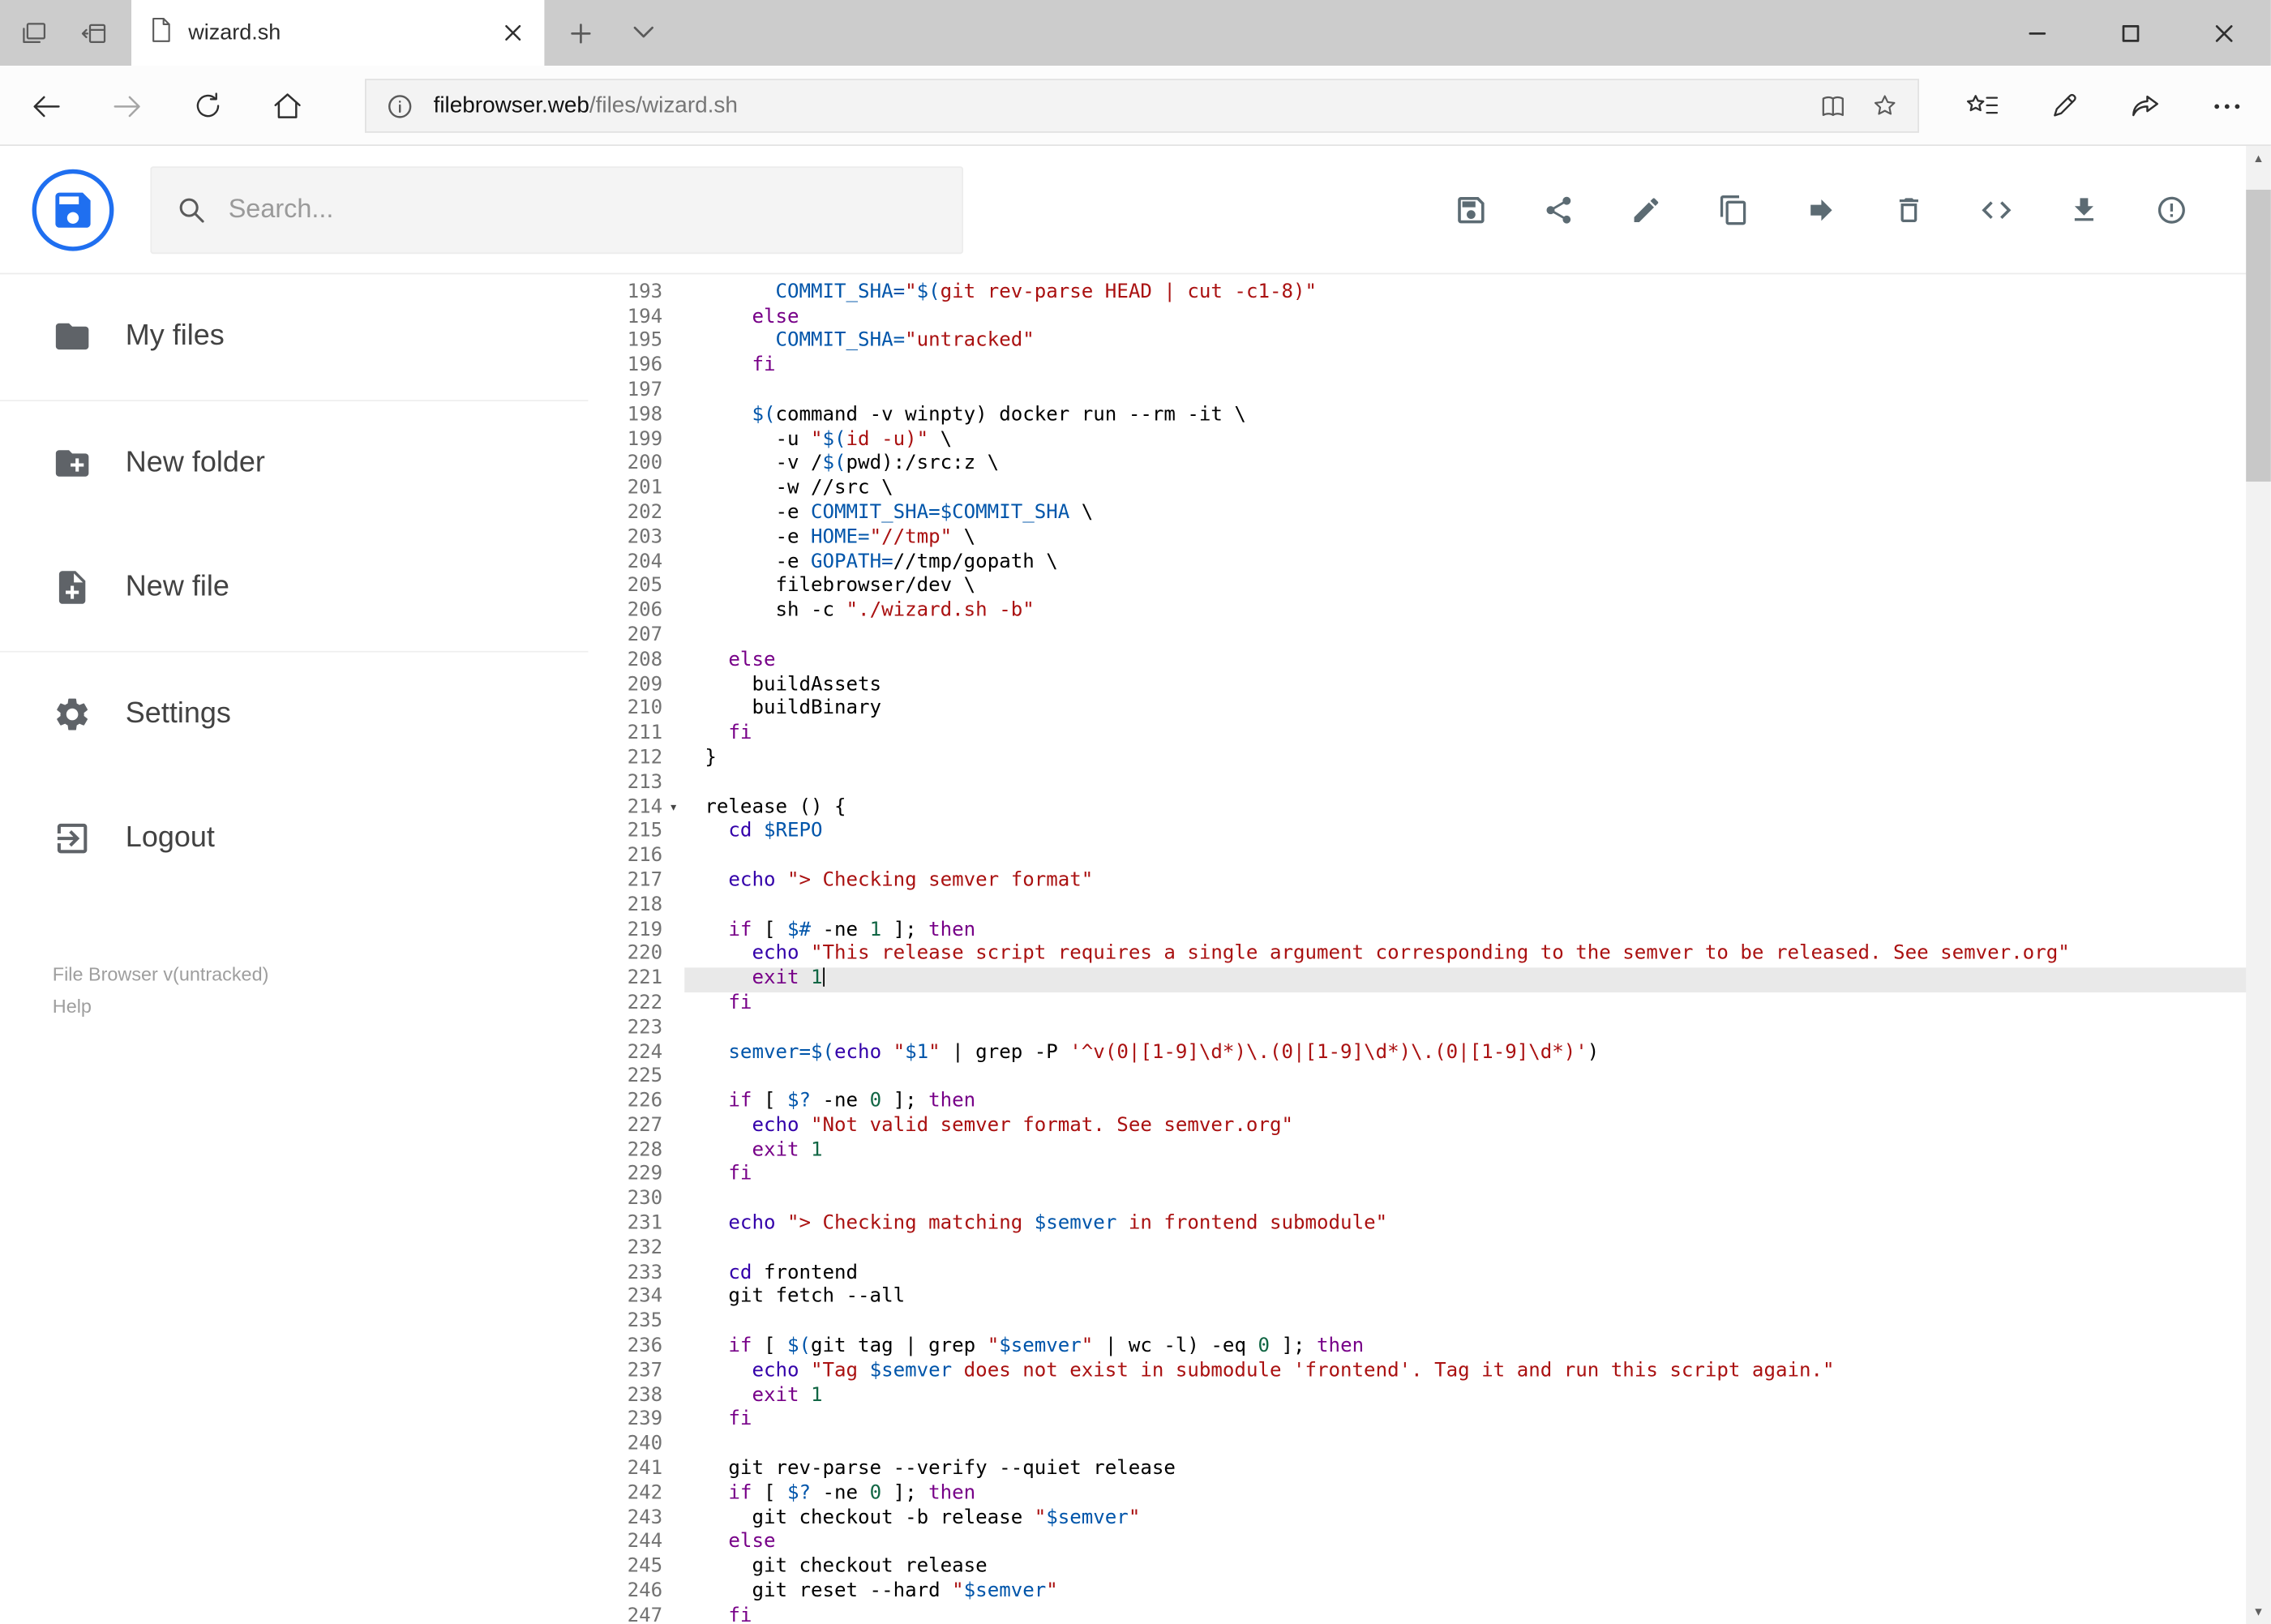 Image resolution: width=2271 pixels, height=1624 pixels. Describe the element at coordinates (1429, 1176) in the screenshot. I see `code-line: 229 fi` at that location.